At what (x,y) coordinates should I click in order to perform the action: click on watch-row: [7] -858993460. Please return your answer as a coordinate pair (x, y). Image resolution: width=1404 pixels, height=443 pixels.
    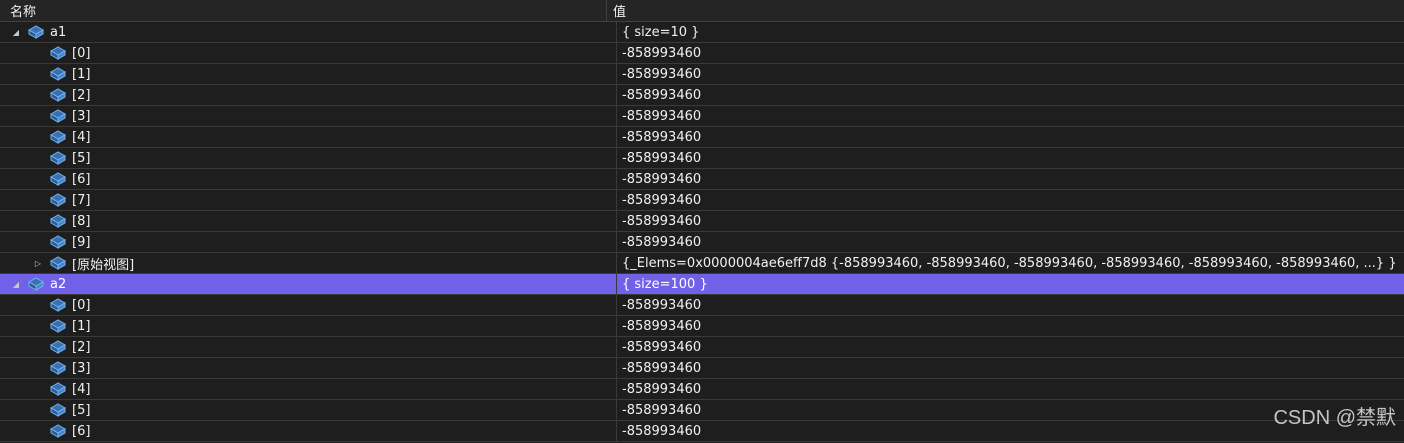
    Looking at the image, I should click on (702, 200).